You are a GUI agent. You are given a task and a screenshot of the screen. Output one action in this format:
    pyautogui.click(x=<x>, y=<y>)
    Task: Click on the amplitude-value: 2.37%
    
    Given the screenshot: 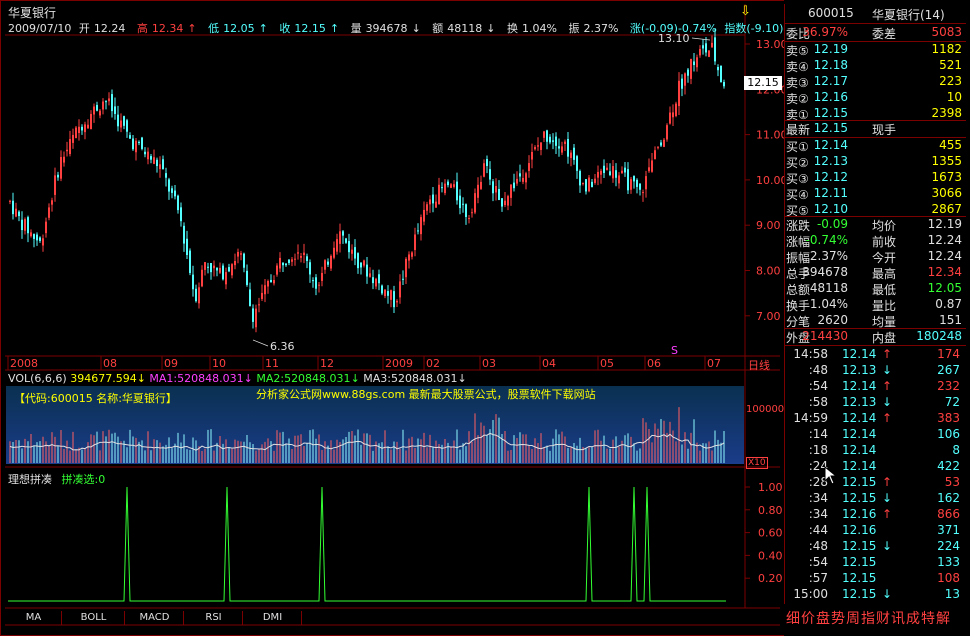 What is the action you would take?
    pyautogui.click(x=601, y=28)
    